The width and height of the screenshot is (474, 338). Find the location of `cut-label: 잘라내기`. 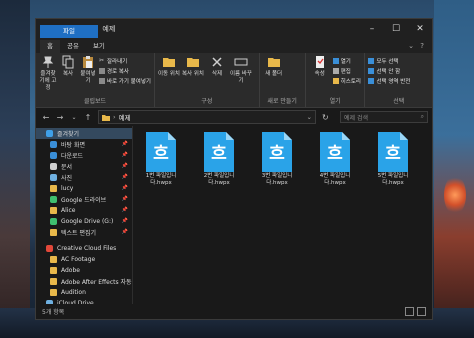

cut-label: 잘라내기 is located at coordinates (117, 62).